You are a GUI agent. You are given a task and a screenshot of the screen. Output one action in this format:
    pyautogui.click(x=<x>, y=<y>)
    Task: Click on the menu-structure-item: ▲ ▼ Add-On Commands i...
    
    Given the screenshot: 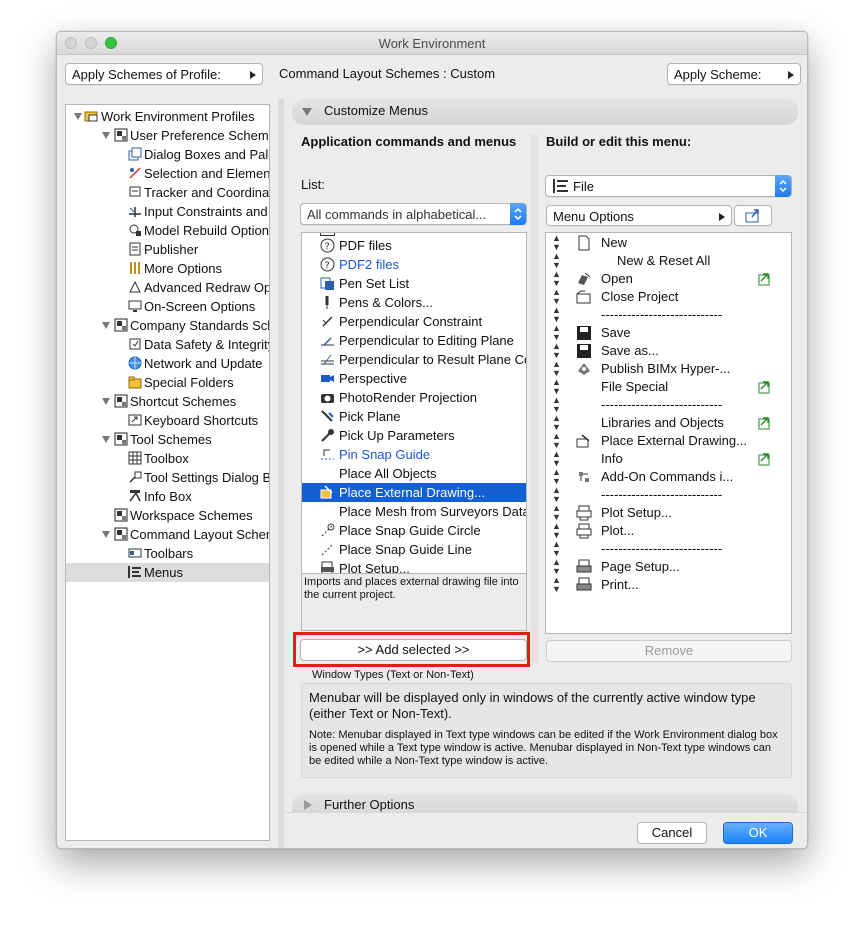 What is the action you would take?
    pyautogui.click(x=668, y=477)
    